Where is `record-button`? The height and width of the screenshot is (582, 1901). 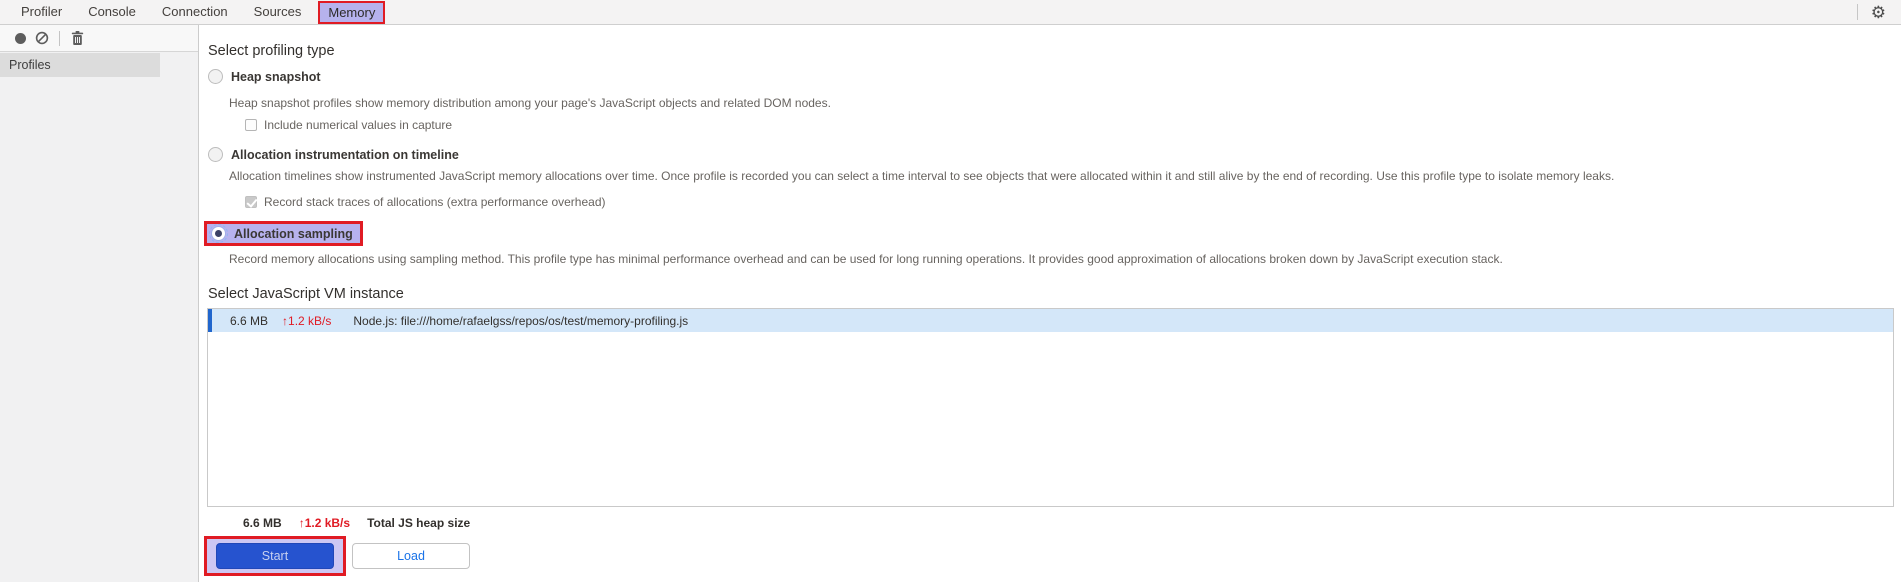
record-button is located at coordinates (20, 38).